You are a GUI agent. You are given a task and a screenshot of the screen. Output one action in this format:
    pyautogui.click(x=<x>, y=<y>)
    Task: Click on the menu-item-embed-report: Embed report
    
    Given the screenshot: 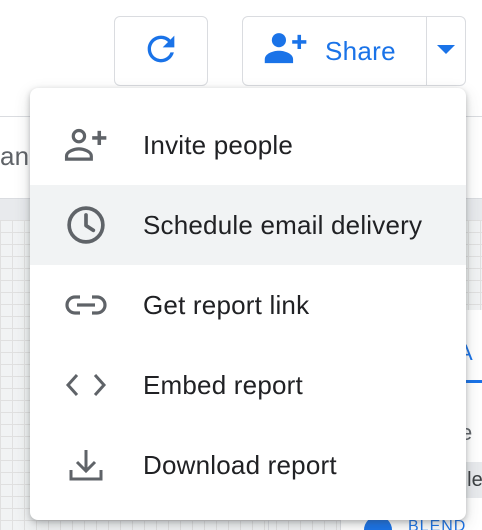 What is the action you would take?
    pyautogui.click(x=248, y=385)
    